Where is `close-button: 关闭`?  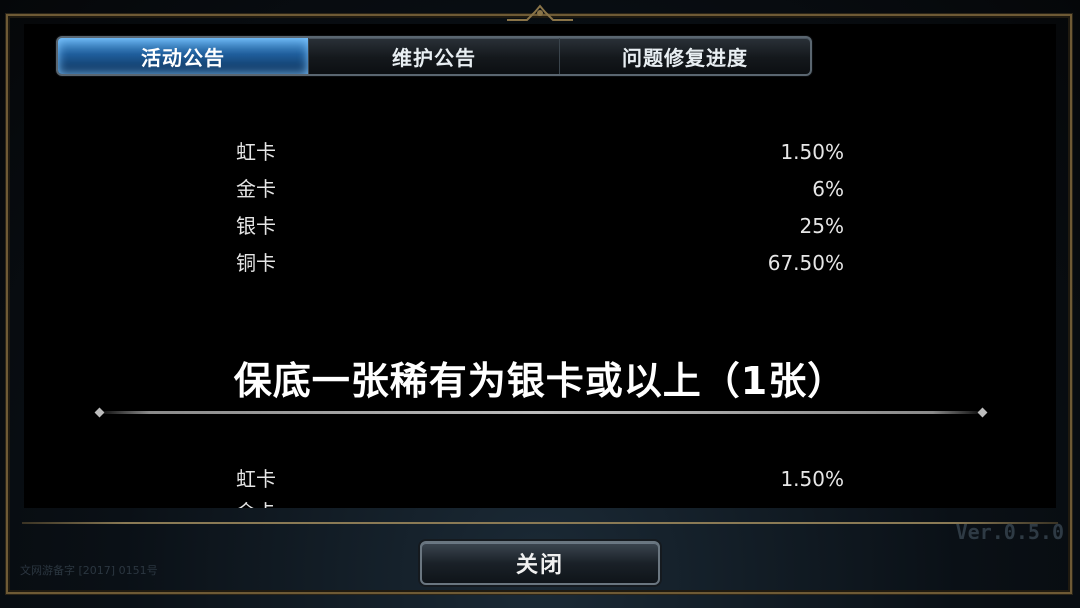
close-button: 关闭 is located at coordinates (540, 563).